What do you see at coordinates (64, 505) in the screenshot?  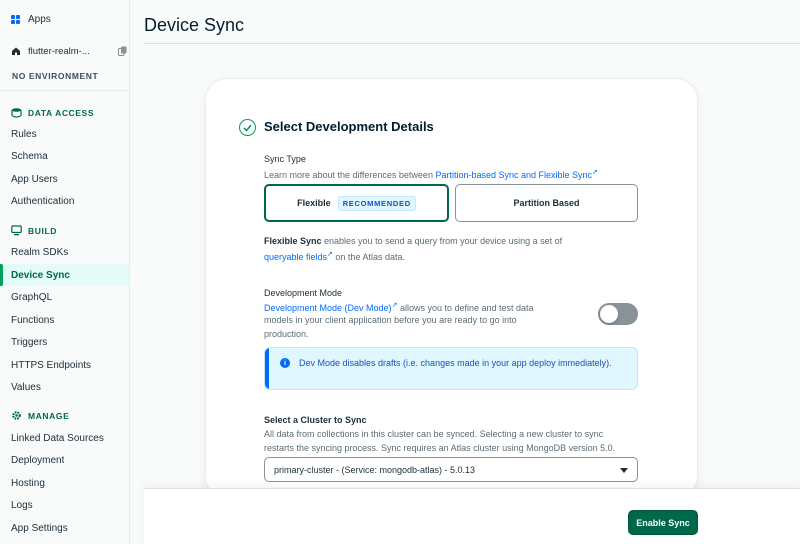 I see `sidebar-item-logs: Logs` at bounding box center [64, 505].